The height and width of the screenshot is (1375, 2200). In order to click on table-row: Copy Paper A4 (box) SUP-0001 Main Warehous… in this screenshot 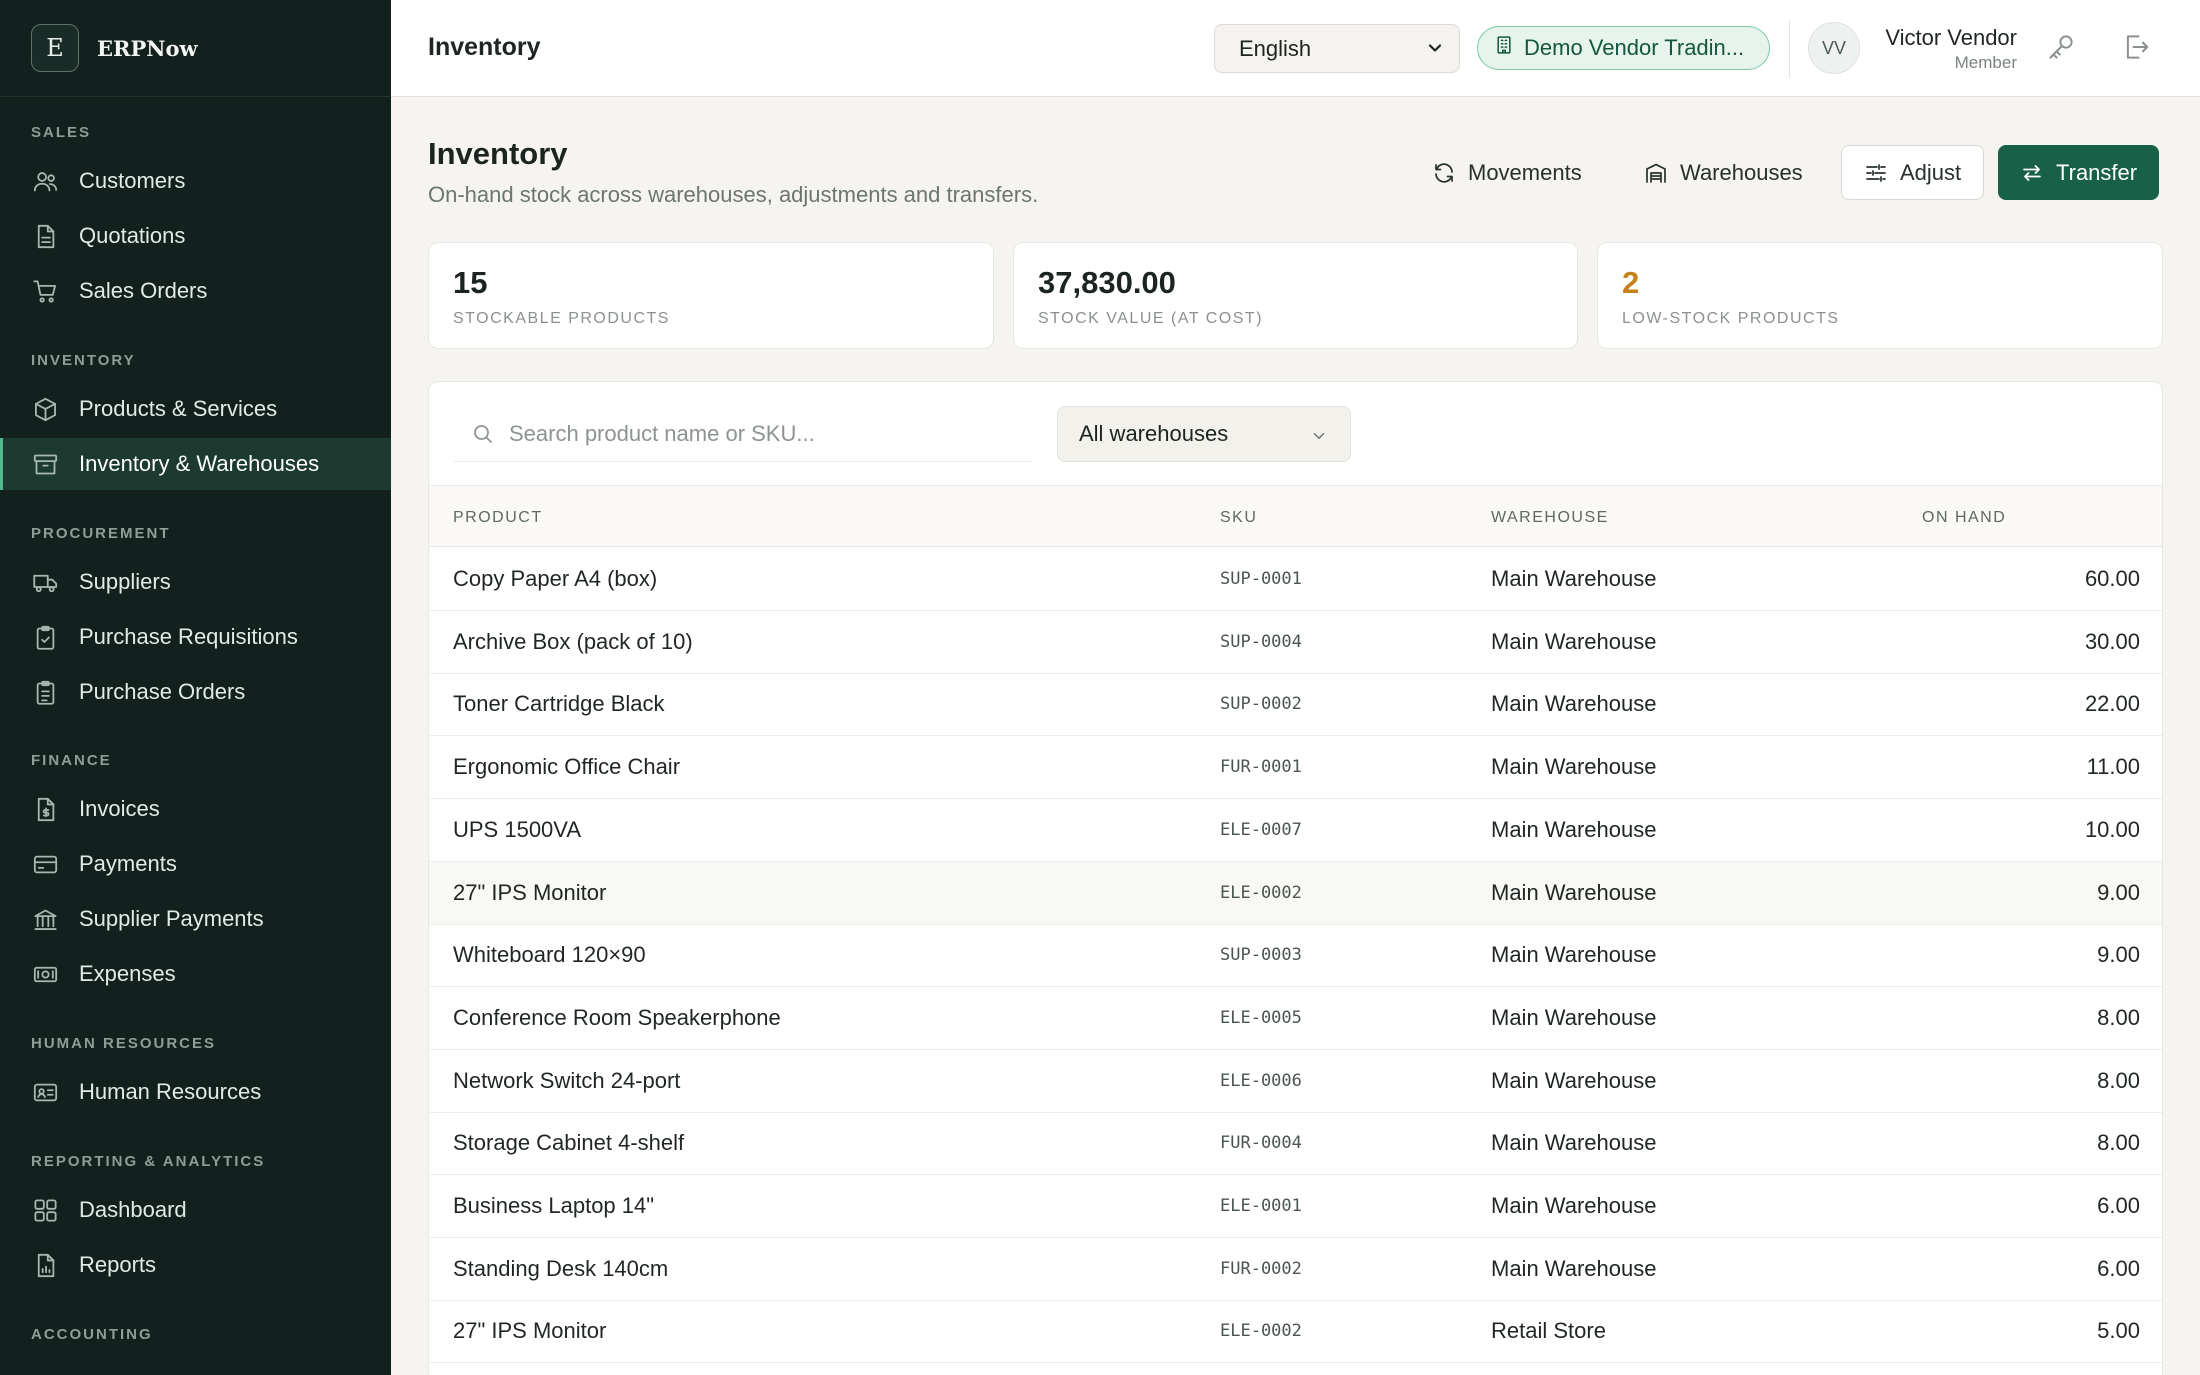, I will do `click(1295, 579)`.